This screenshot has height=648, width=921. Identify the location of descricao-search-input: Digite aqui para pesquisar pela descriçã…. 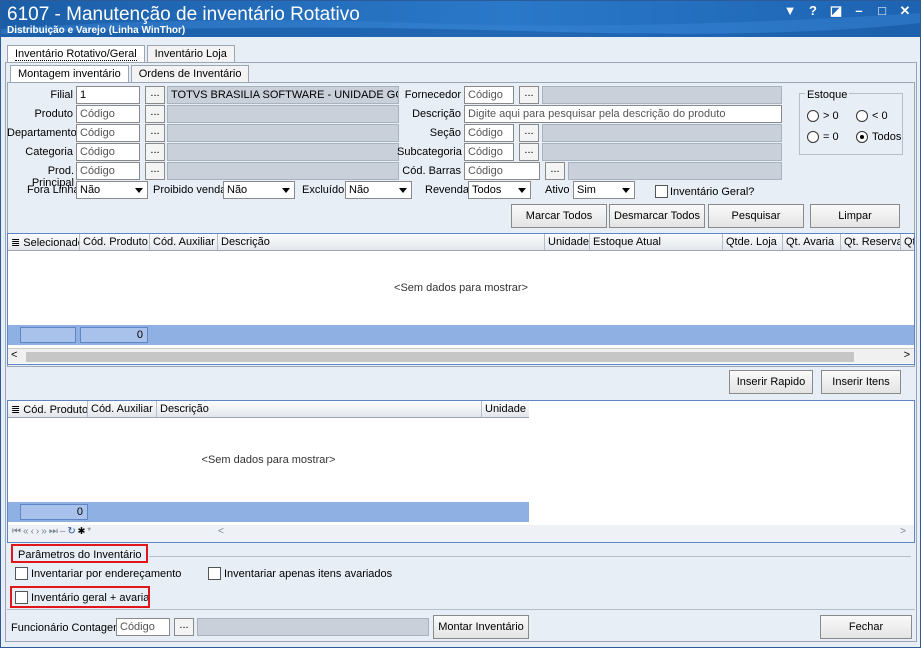
(623, 114).